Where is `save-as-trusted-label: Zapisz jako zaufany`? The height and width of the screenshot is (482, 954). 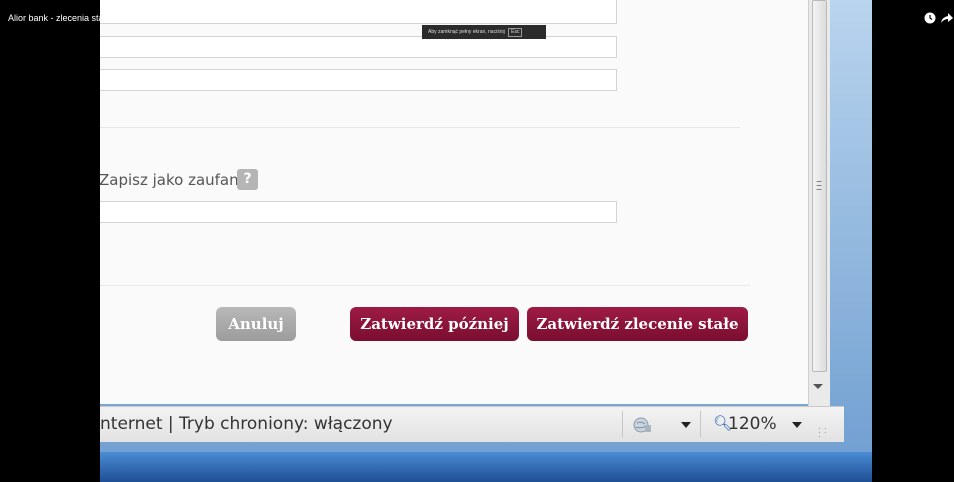 save-as-trusted-label: Zapisz jako zaufany is located at coordinates (173, 180).